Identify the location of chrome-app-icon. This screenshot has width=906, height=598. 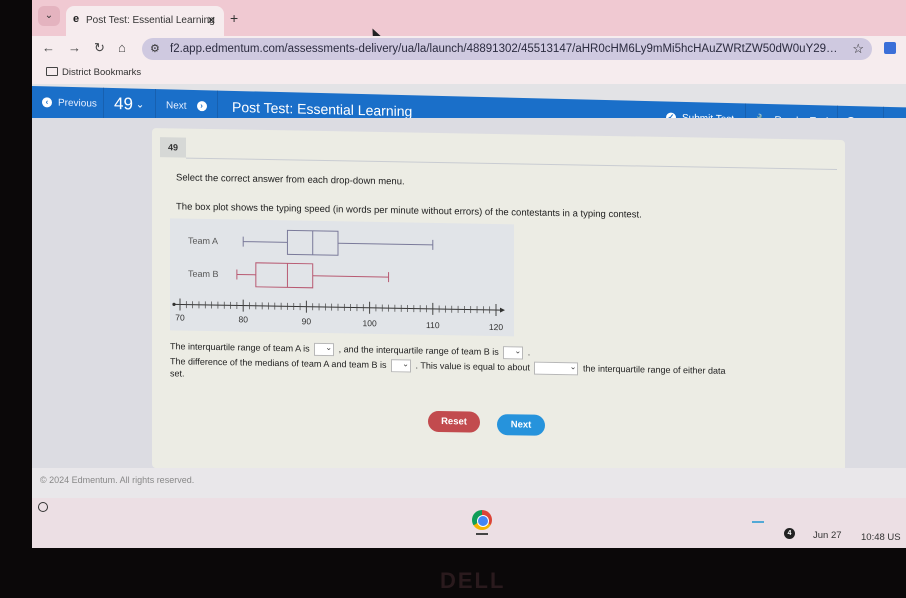
(482, 520).